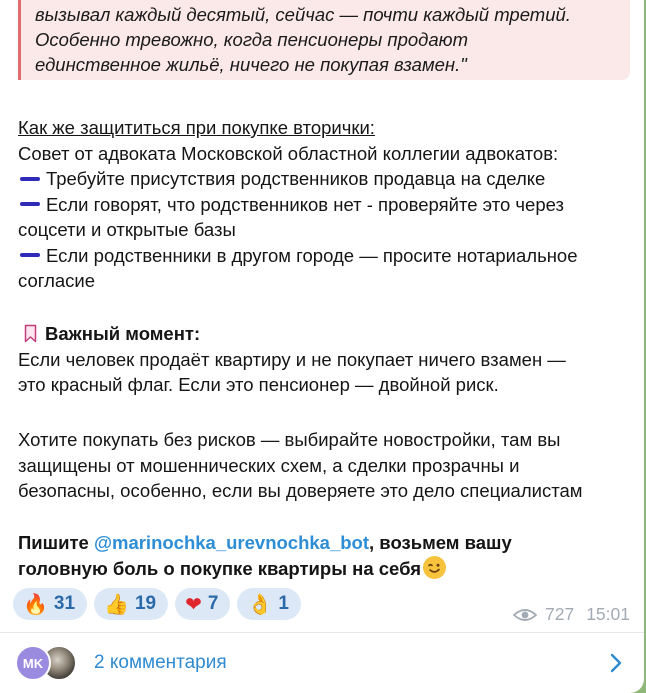 This screenshot has width=646, height=693. I want to click on reaction-count: 1, so click(283, 603).